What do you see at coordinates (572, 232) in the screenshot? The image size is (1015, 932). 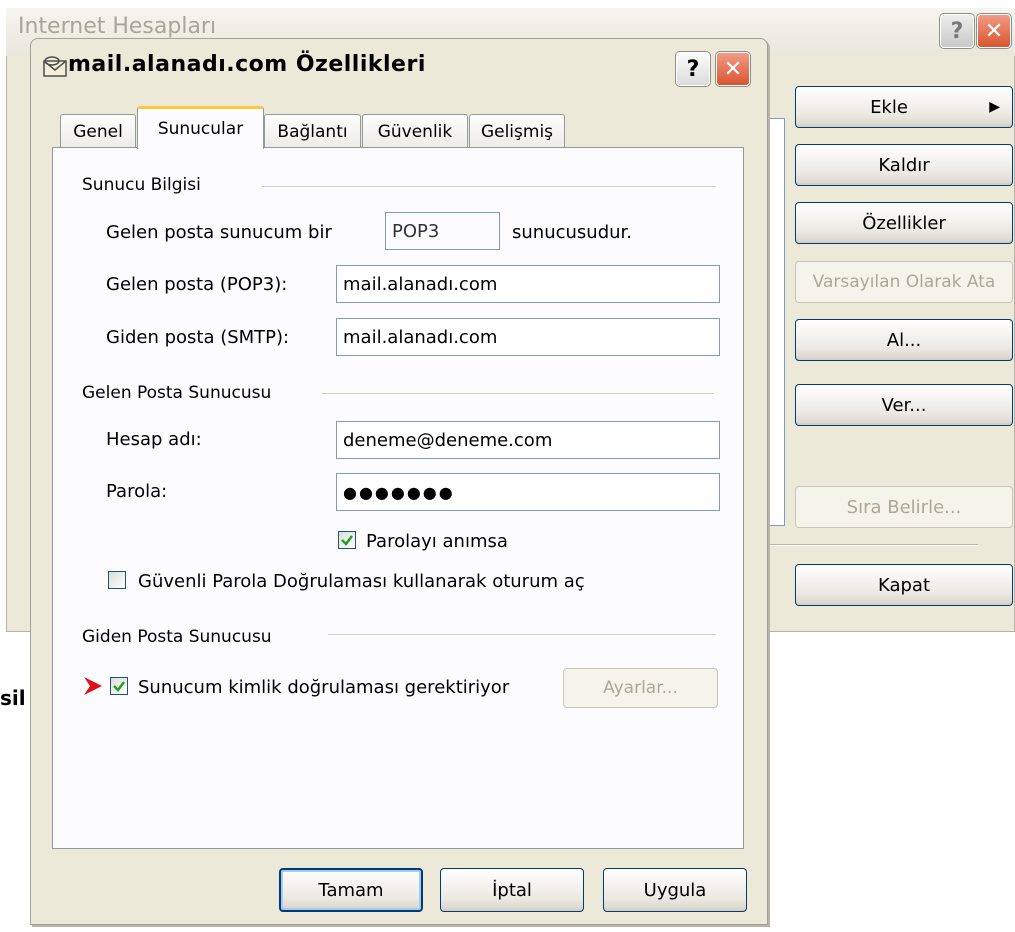 I see `incoming-type-suffix: sunucusudur.` at bounding box center [572, 232].